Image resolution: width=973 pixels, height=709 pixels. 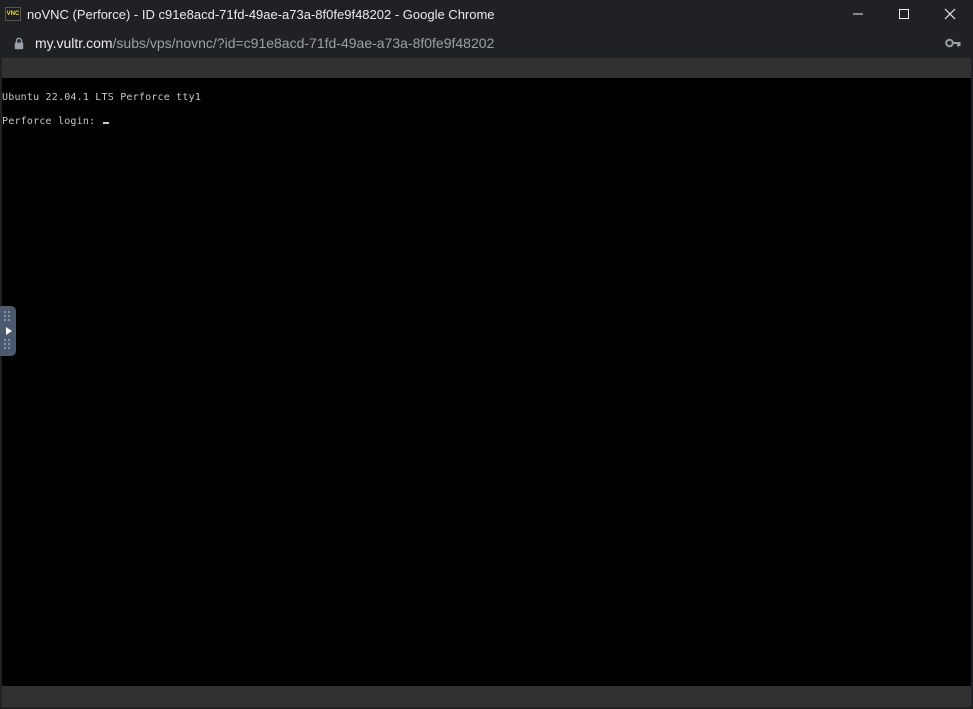 What do you see at coordinates (105, 123) in the screenshot?
I see `terminal-cursor` at bounding box center [105, 123].